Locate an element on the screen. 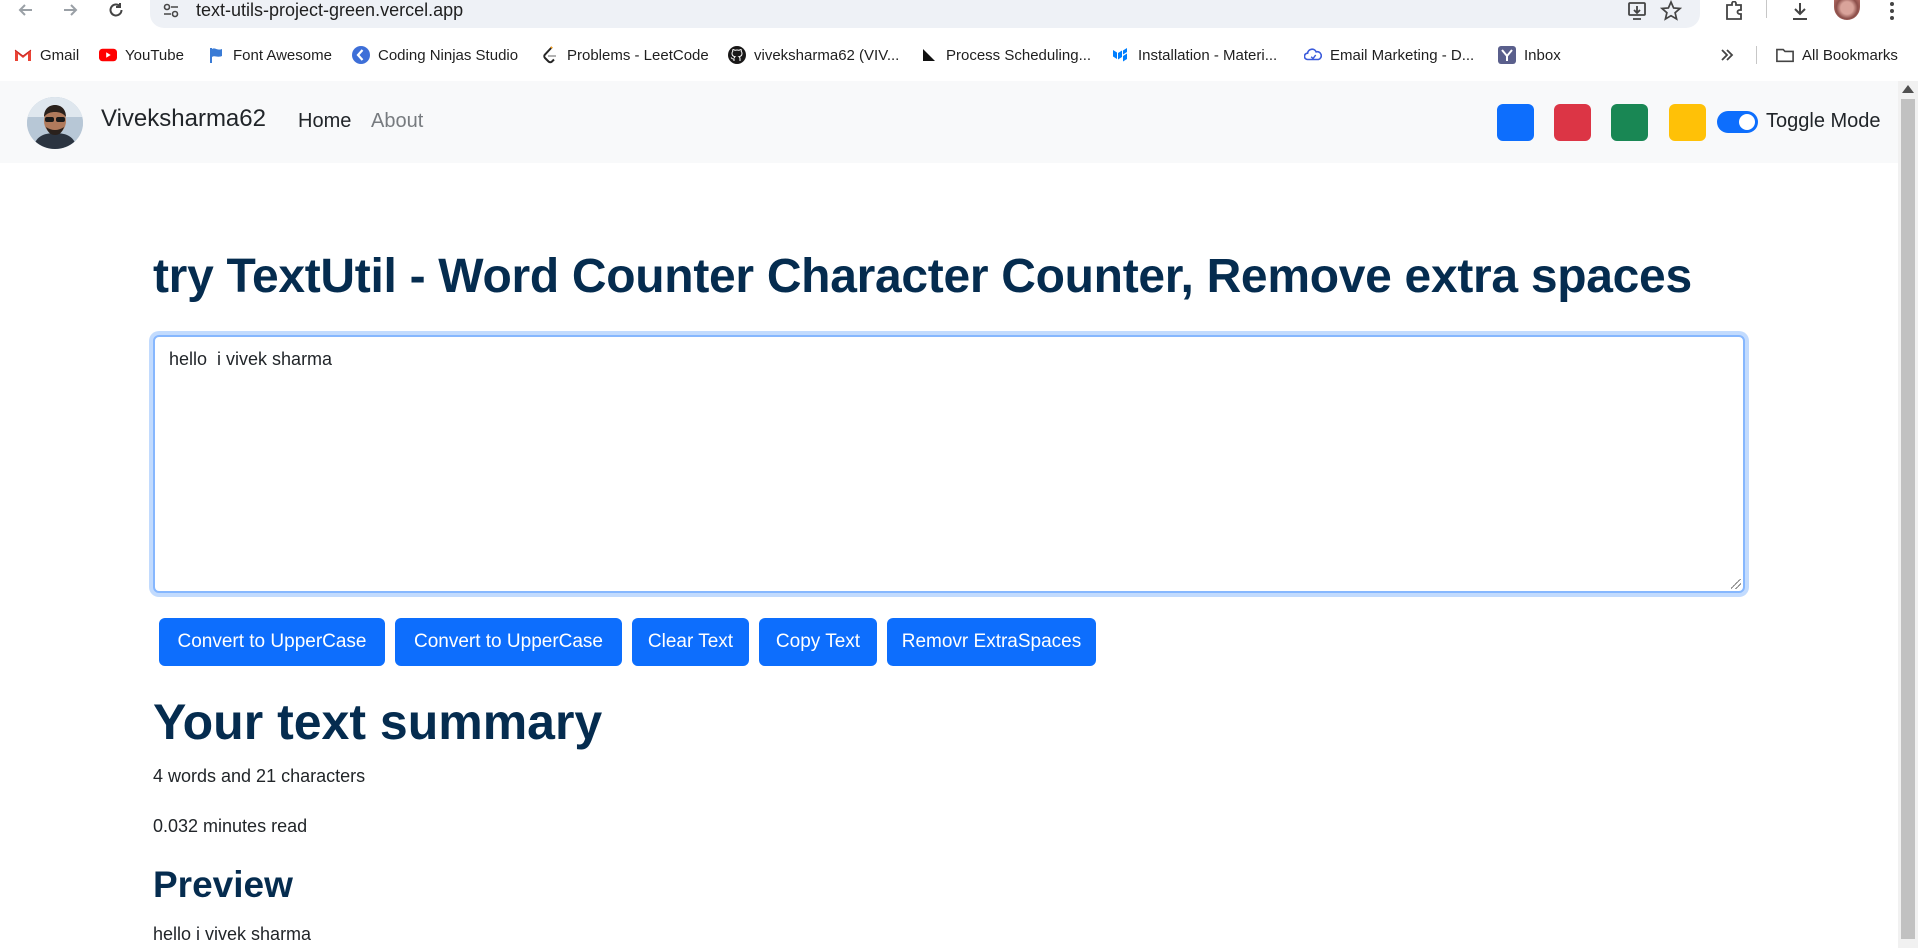  nav-about-link: About is located at coordinates (397, 121).